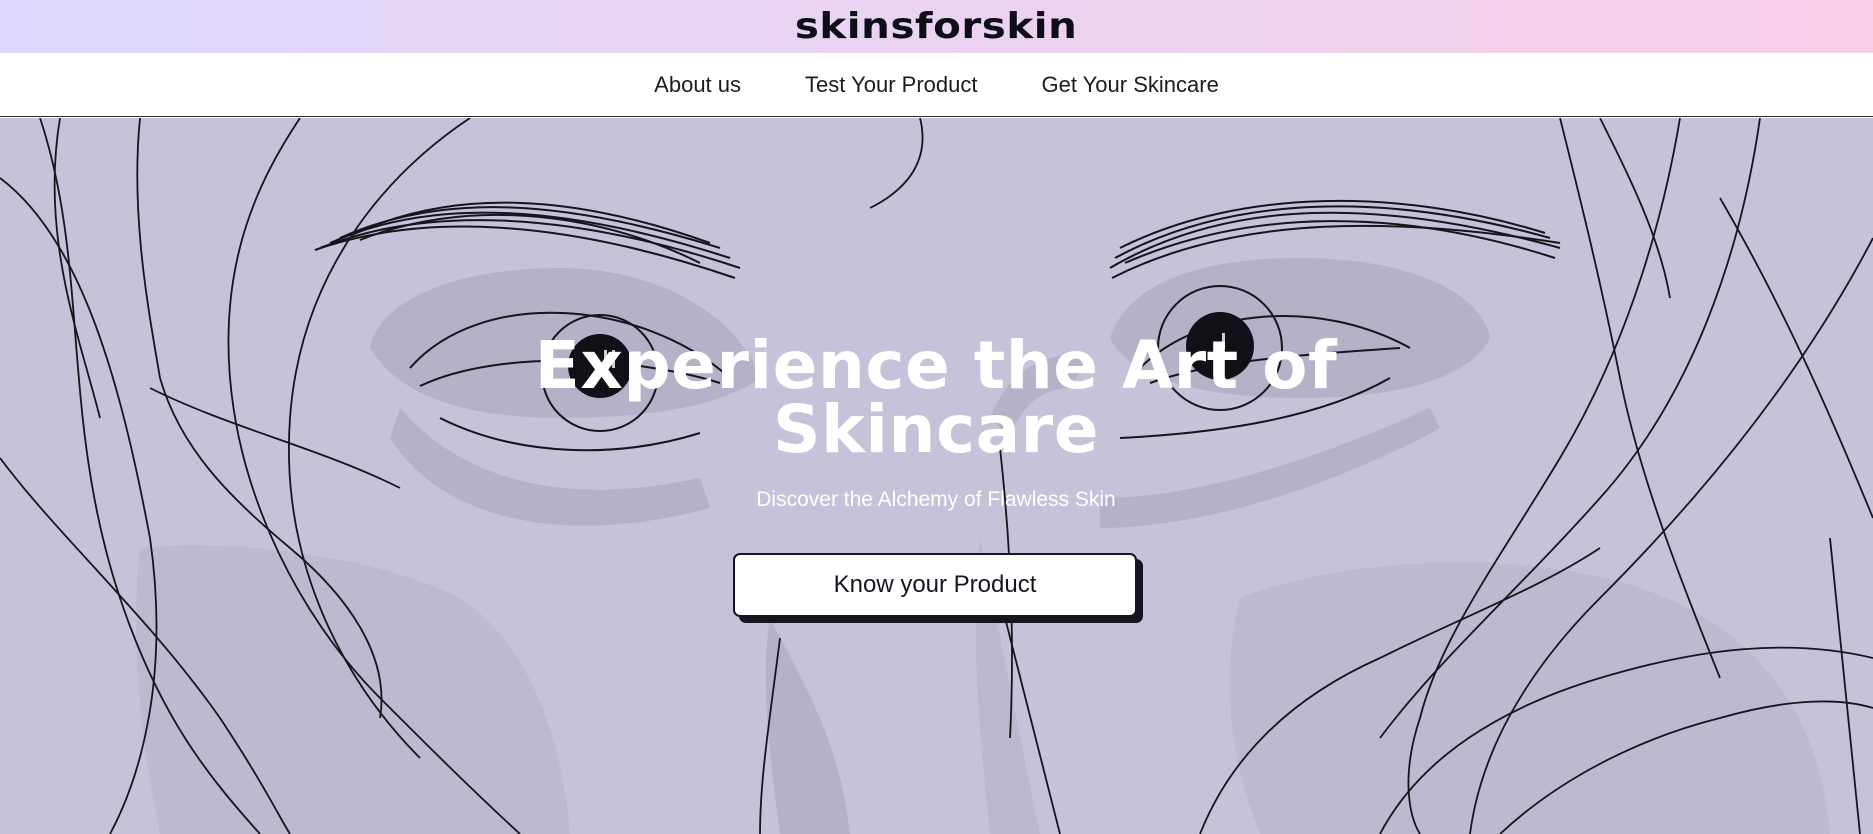 This screenshot has height=834, width=1873. I want to click on brand-header: skinsforskin, so click(936, 26).